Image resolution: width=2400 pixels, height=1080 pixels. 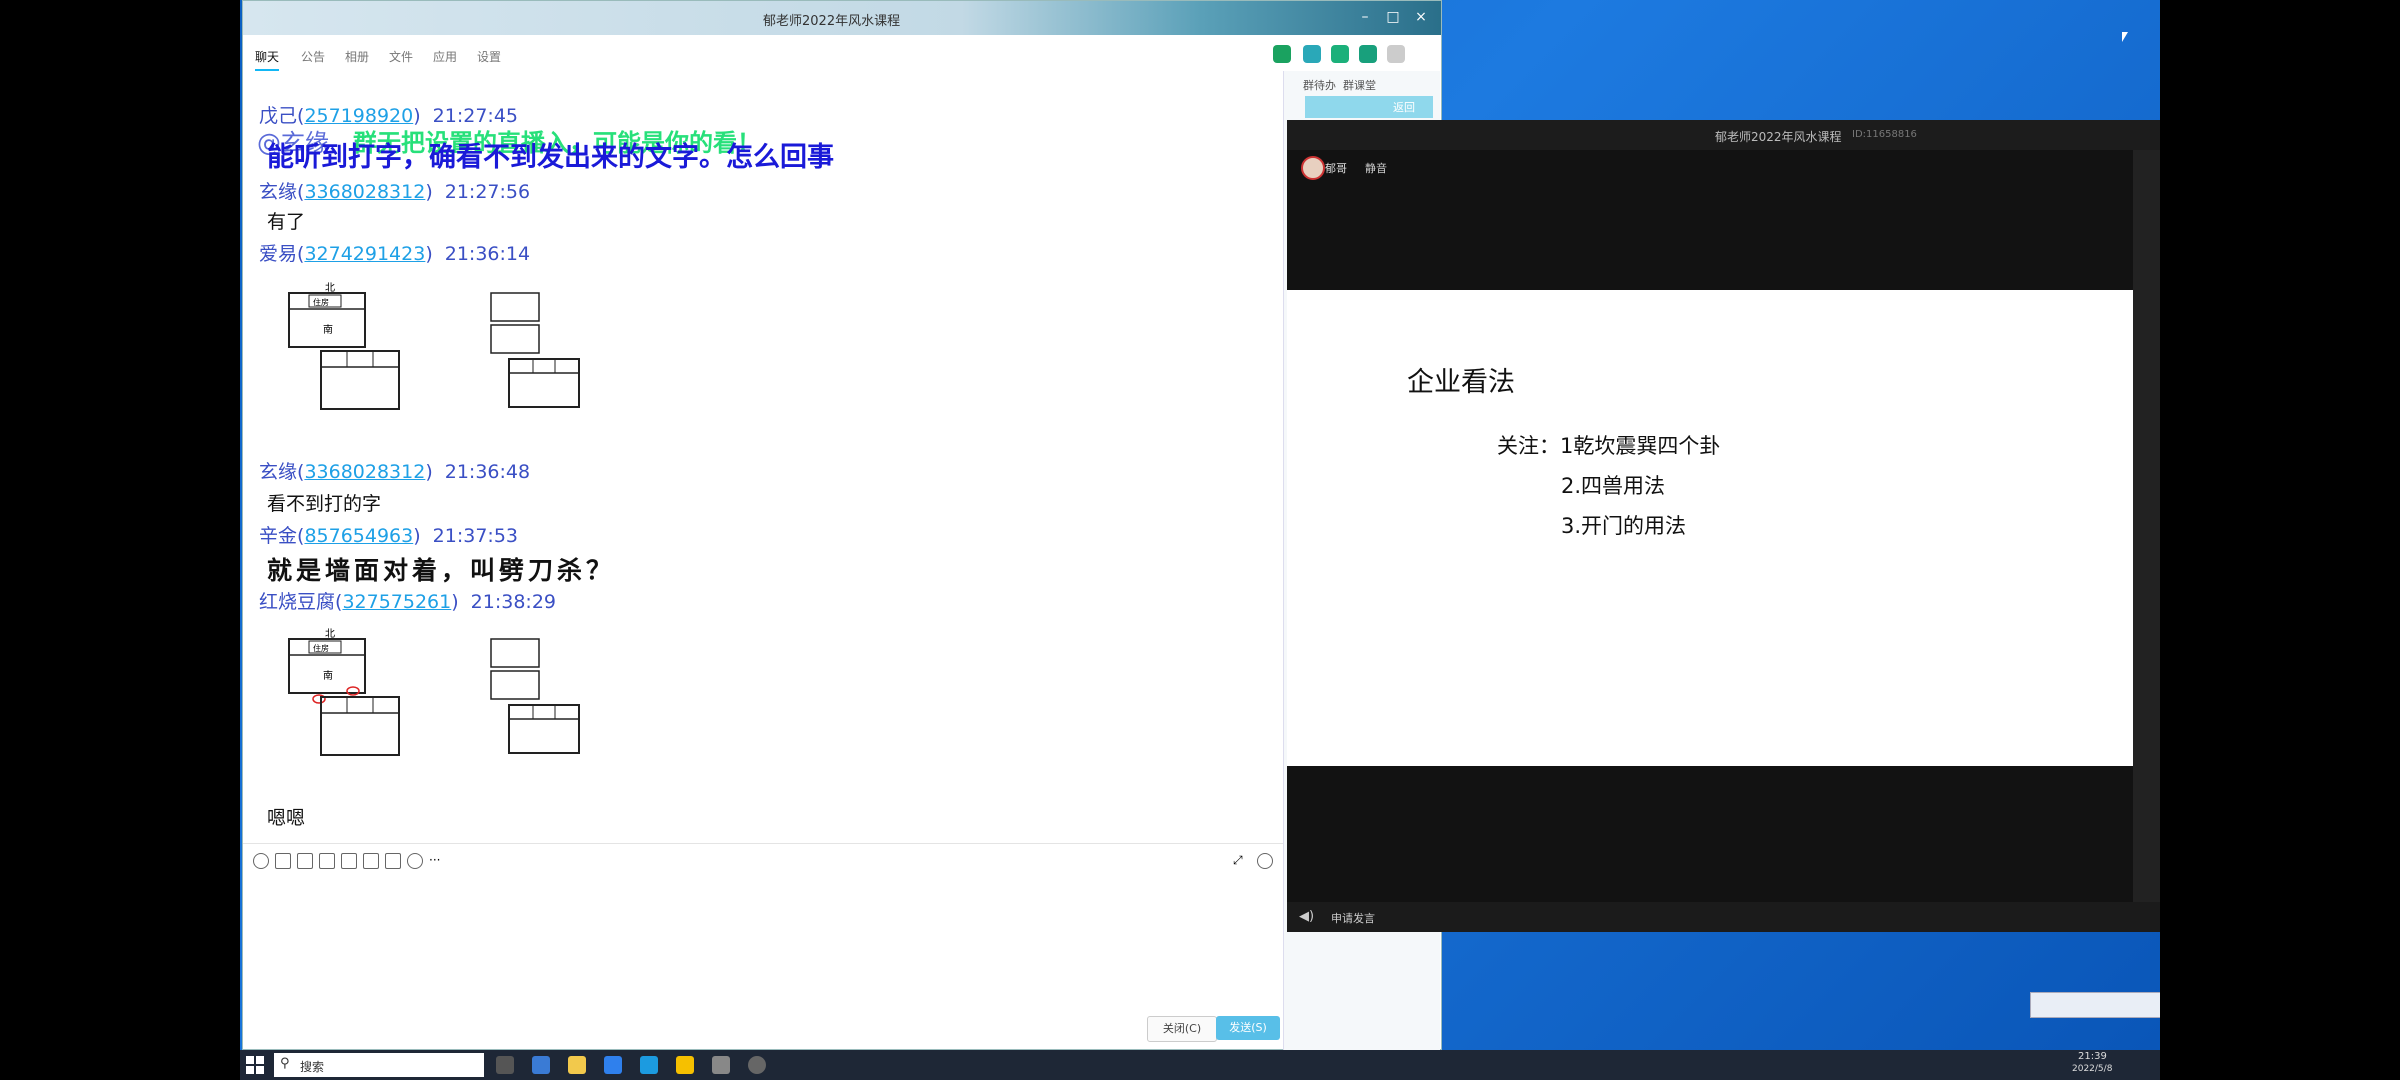 What do you see at coordinates (1313, 168) in the screenshot?
I see `host-avatar` at bounding box center [1313, 168].